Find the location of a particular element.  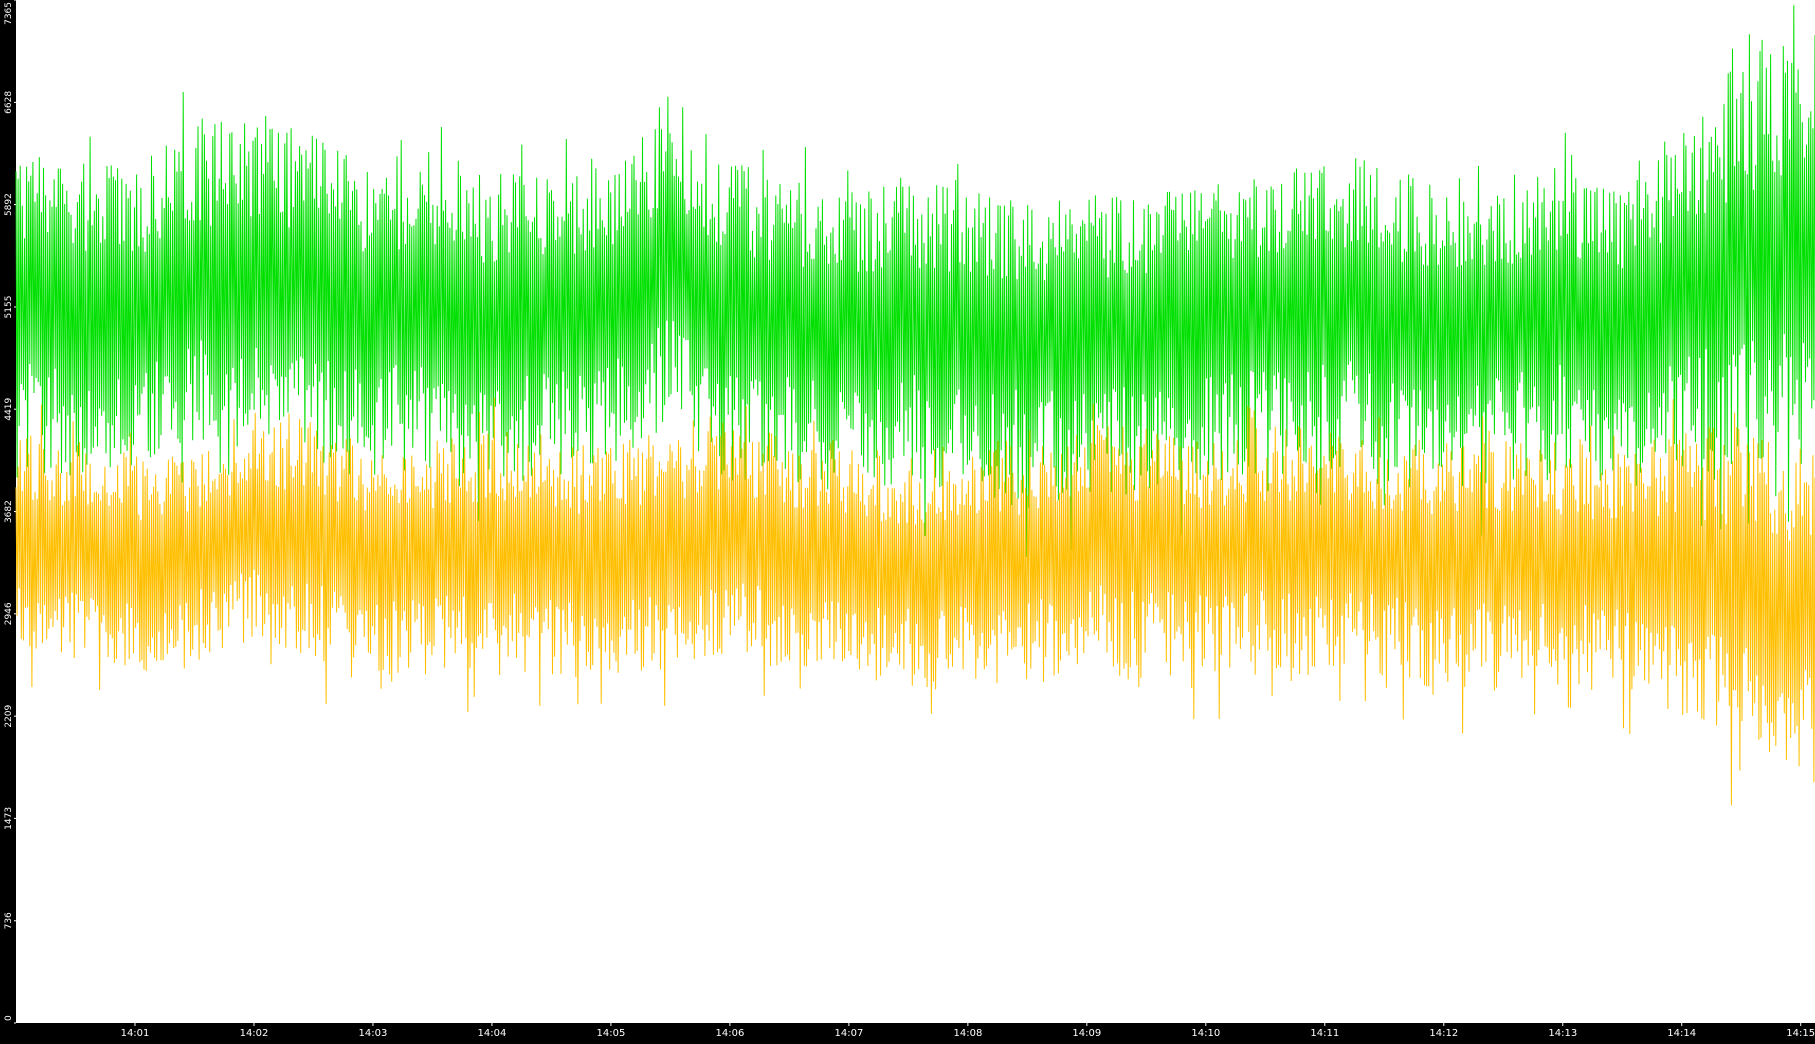

y-tick-label: 0 is located at coordinates (9, 1018).